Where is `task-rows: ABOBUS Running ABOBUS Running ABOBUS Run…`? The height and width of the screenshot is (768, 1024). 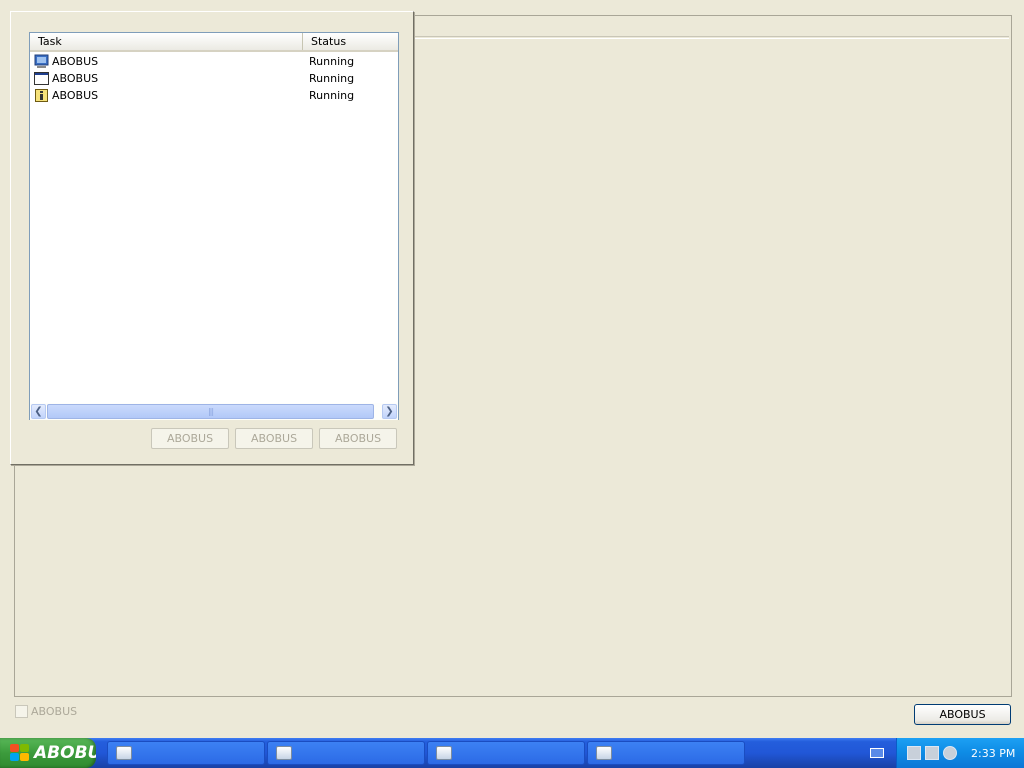 task-rows: ABOBUS Running ABOBUS Running ABOBUS Run… is located at coordinates (214, 78).